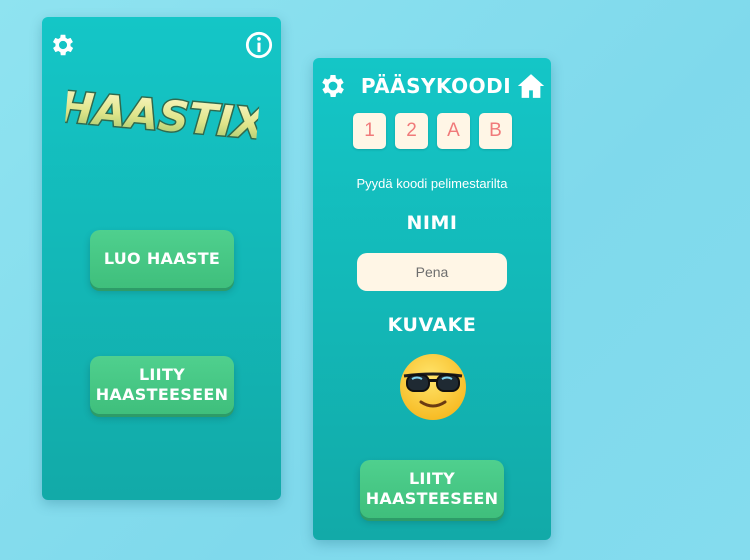  I want to click on code-digit-1: 1, so click(369, 131).